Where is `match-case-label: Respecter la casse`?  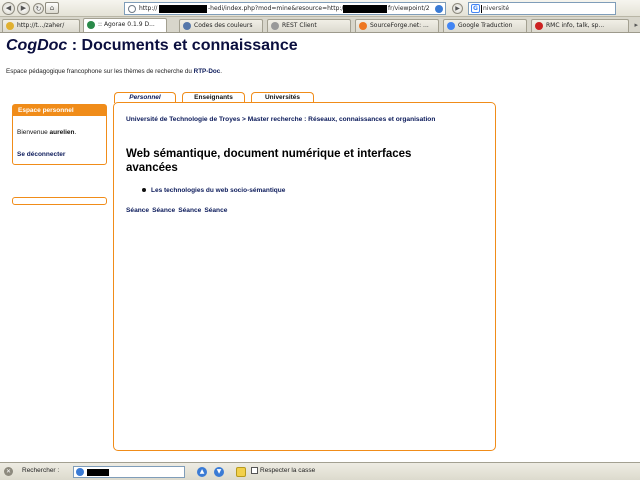
match-case-label: Respecter la casse is located at coordinates (288, 471).